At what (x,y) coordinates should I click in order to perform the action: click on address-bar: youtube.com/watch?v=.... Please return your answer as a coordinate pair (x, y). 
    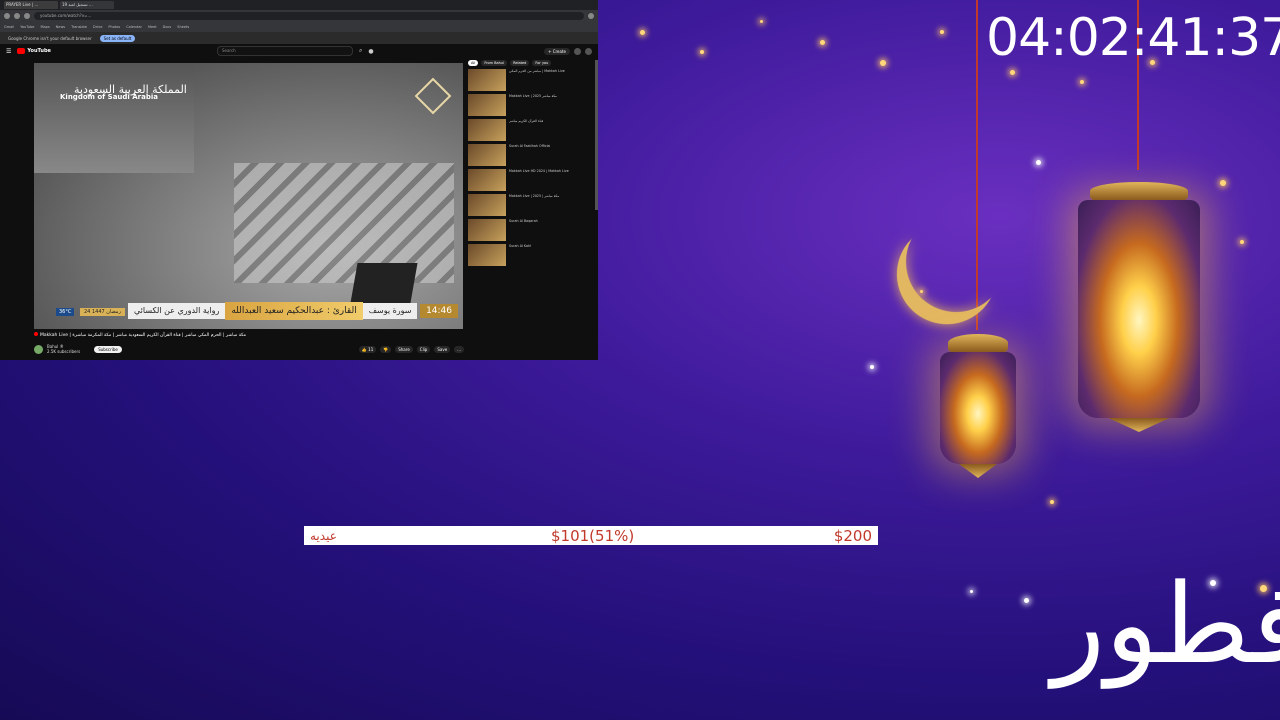
    Looking at the image, I should click on (299, 16).